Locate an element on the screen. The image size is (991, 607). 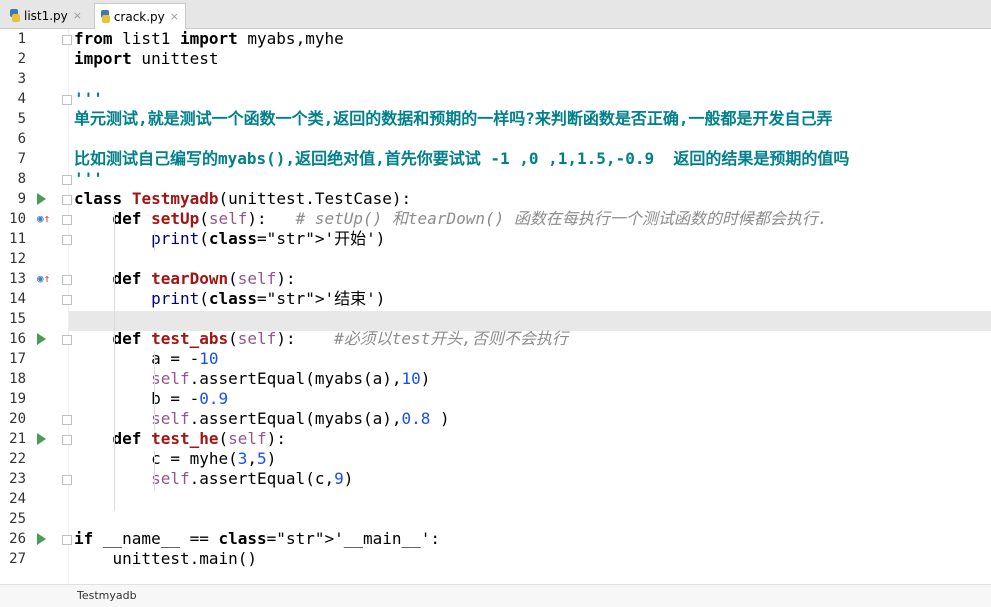
code-line: def test_abs(self): #必须以test开头,否则不会执行 is located at coordinates (321, 339).